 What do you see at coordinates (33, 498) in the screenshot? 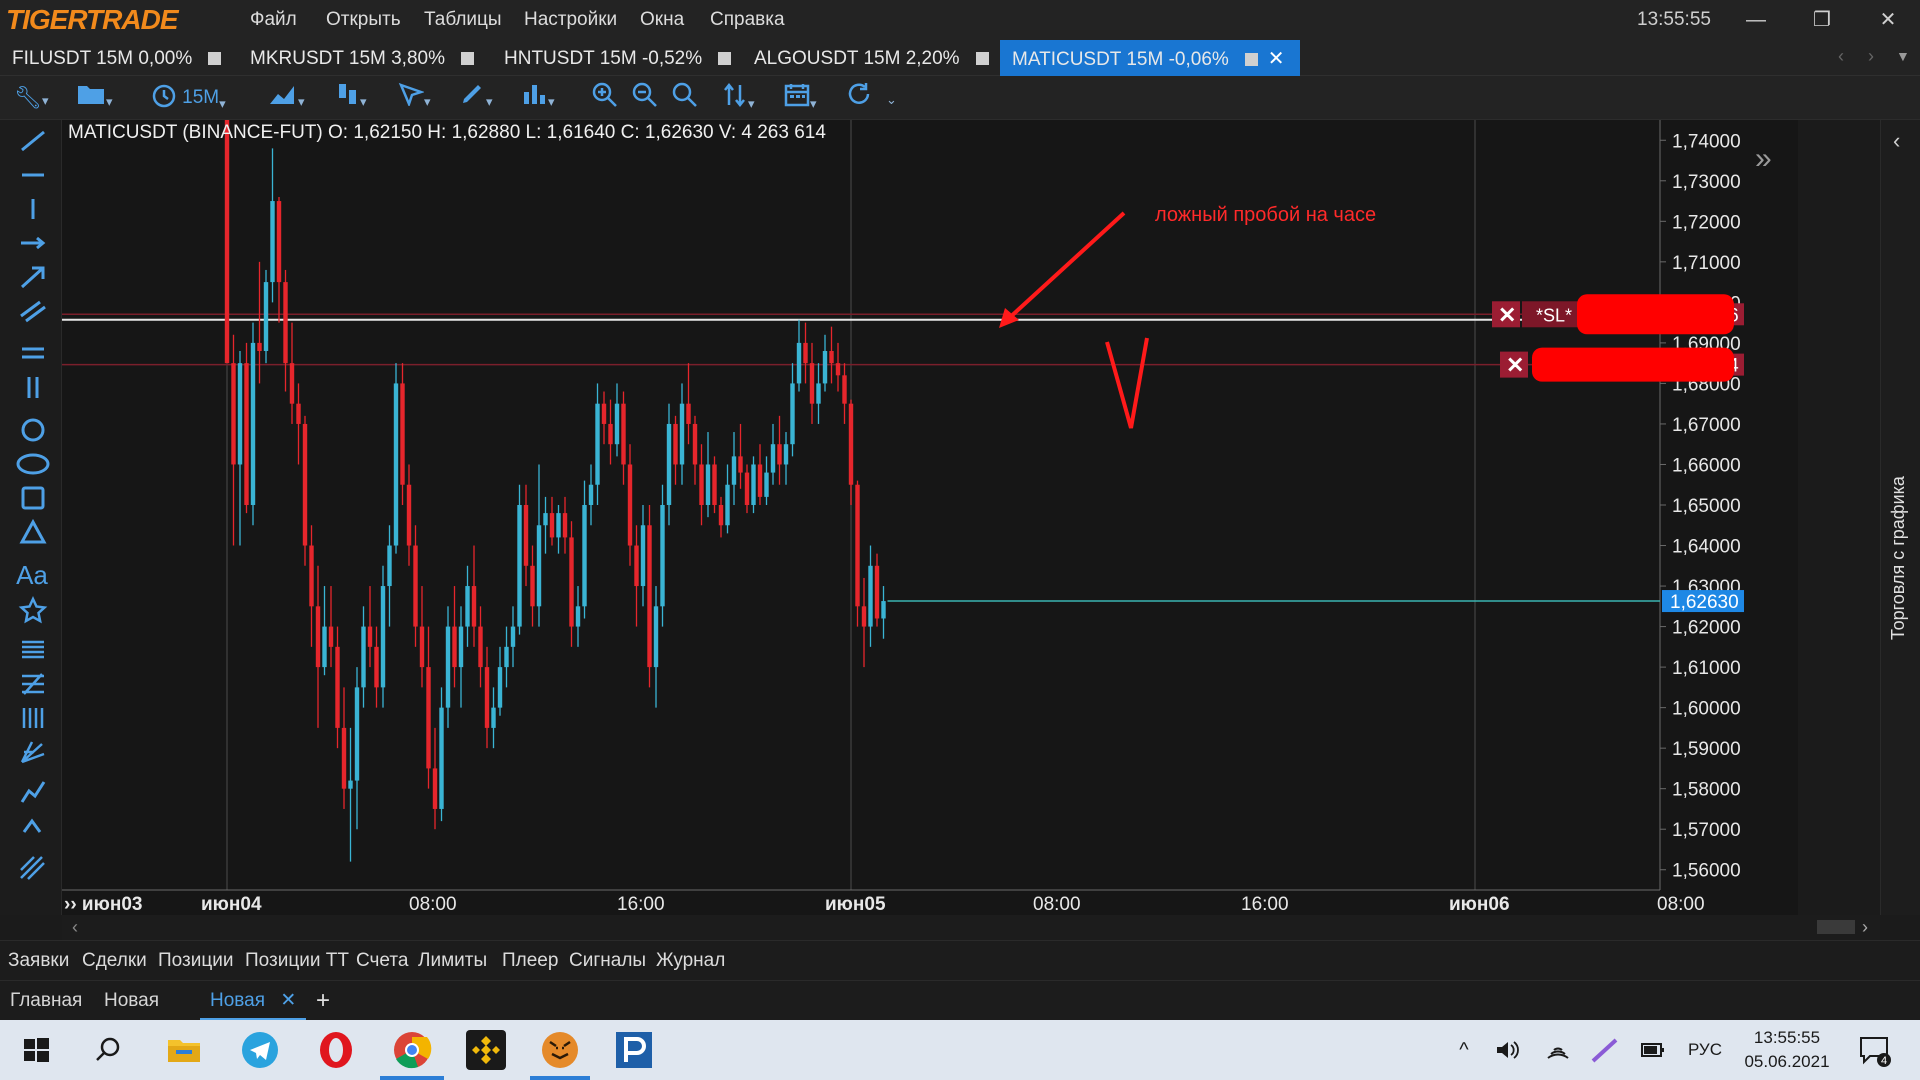
I see `rectangle-icon` at bounding box center [33, 498].